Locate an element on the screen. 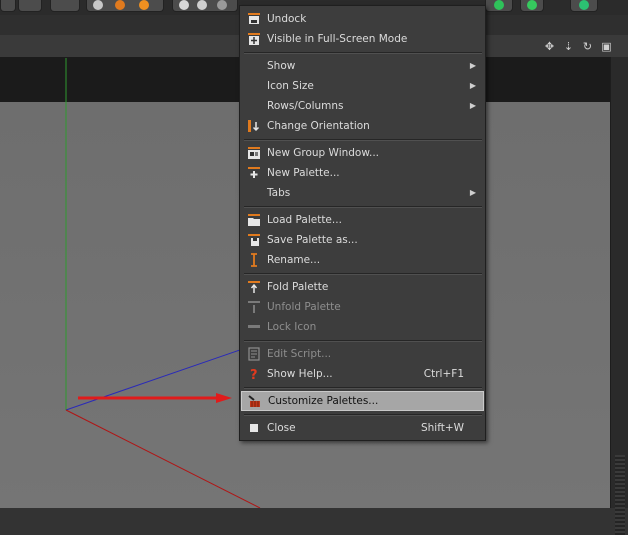  rotate-icon: ↻ is located at coordinates (587, 46).